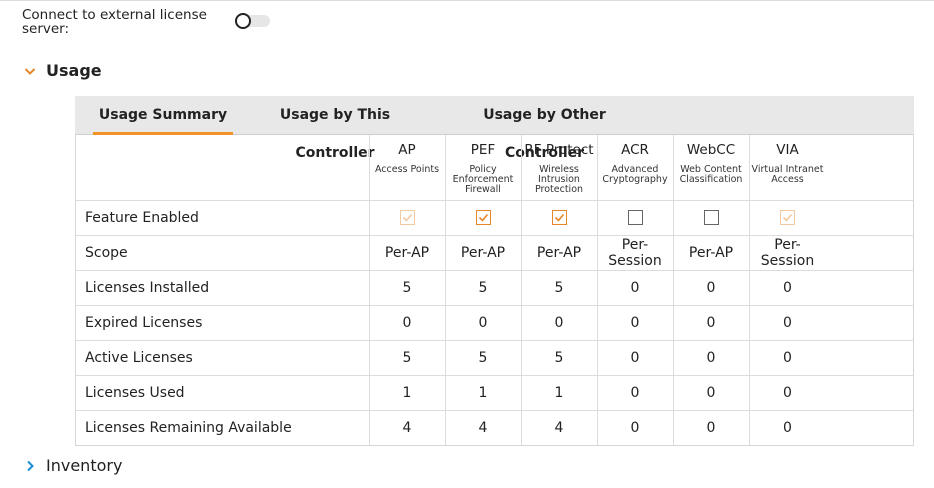 The image size is (934, 488). What do you see at coordinates (483, 179) in the screenshot?
I see `column-desc: Policy Enforcement Firewall` at bounding box center [483, 179].